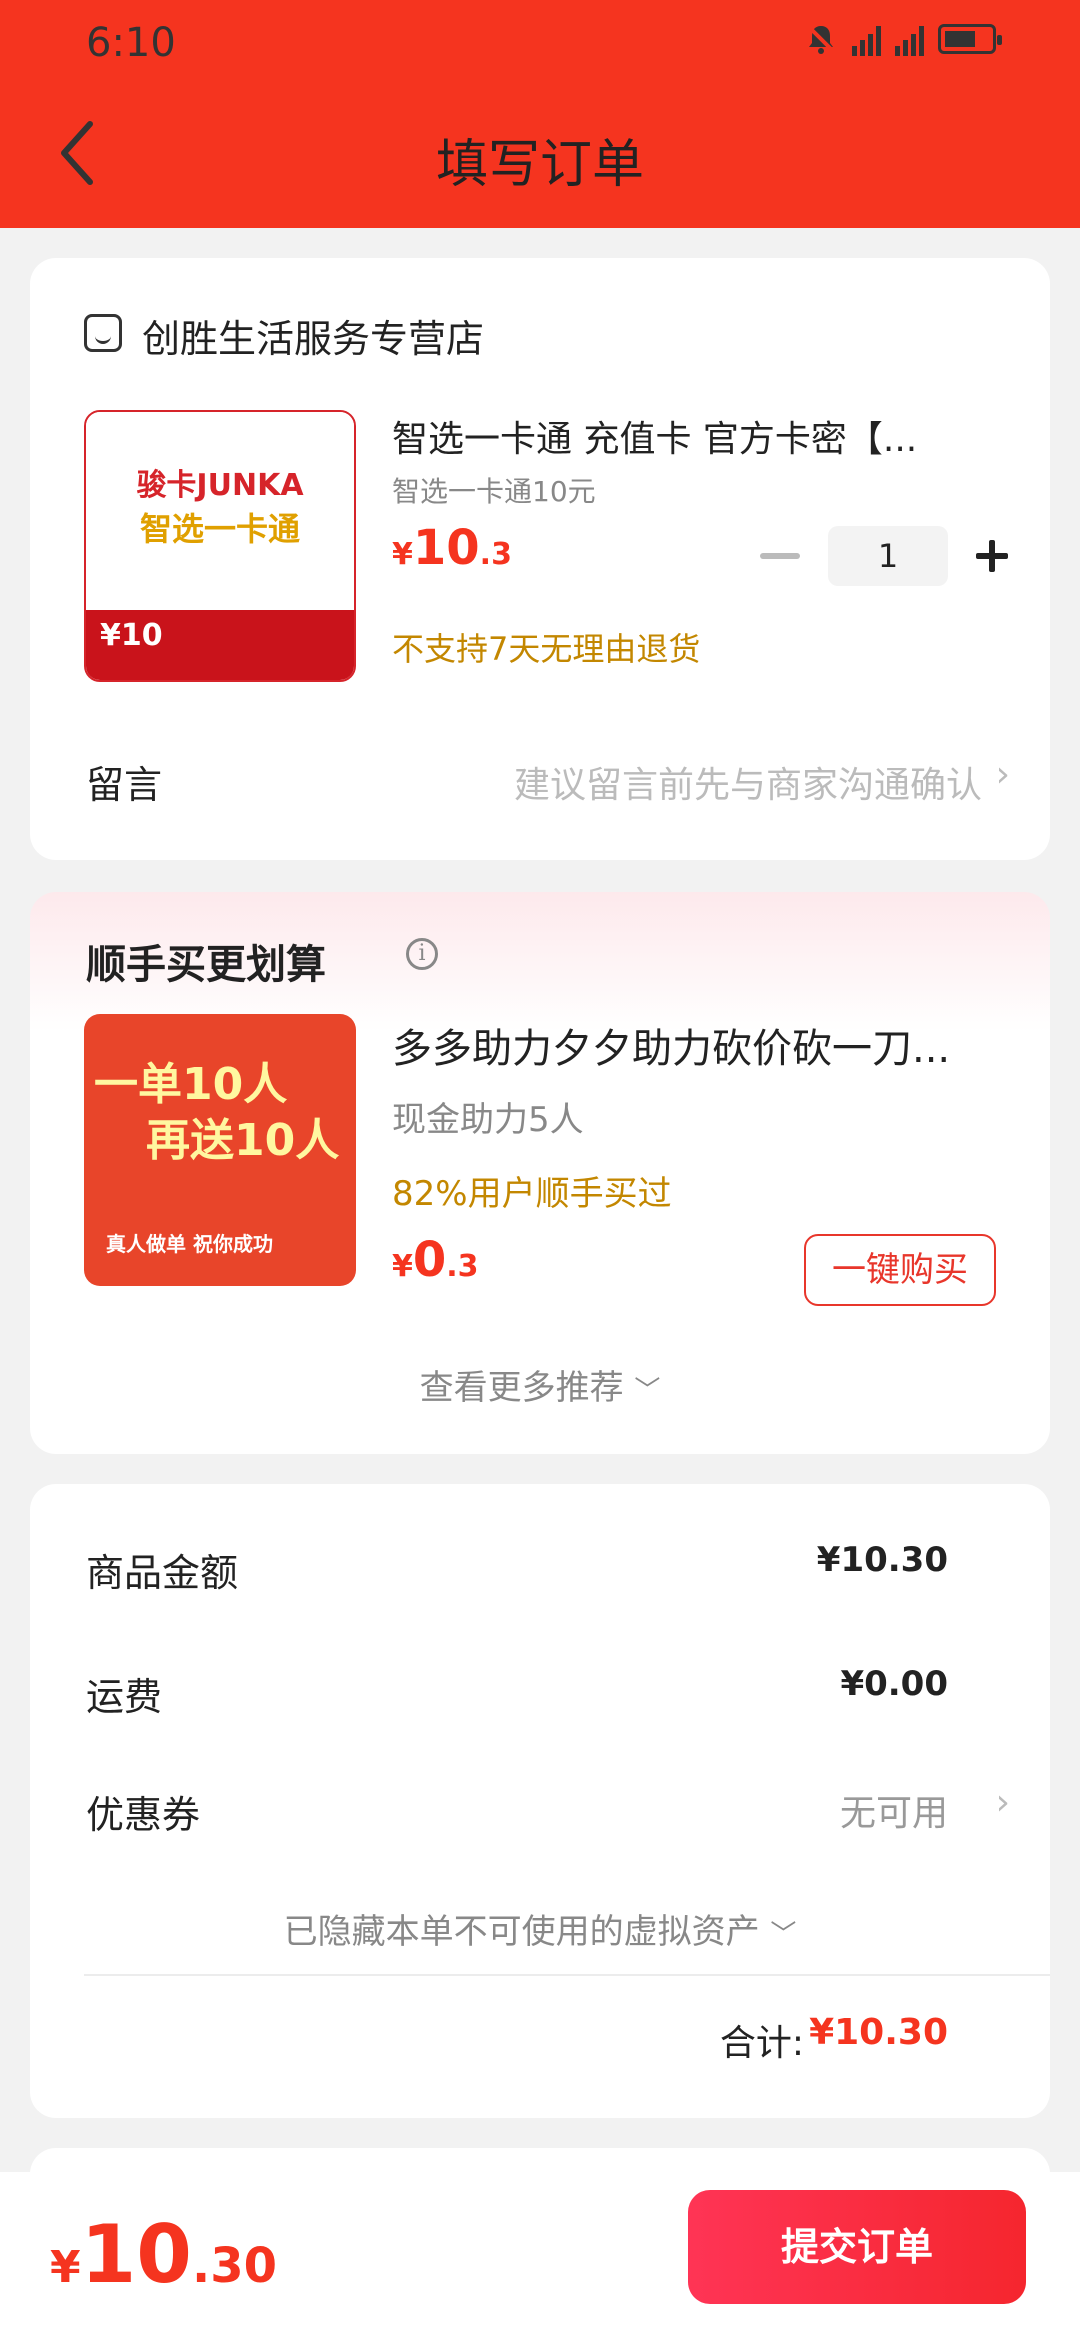 The height and width of the screenshot is (2340, 1080). What do you see at coordinates (761, 2043) in the screenshot?
I see `total-label: 合计:` at bounding box center [761, 2043].